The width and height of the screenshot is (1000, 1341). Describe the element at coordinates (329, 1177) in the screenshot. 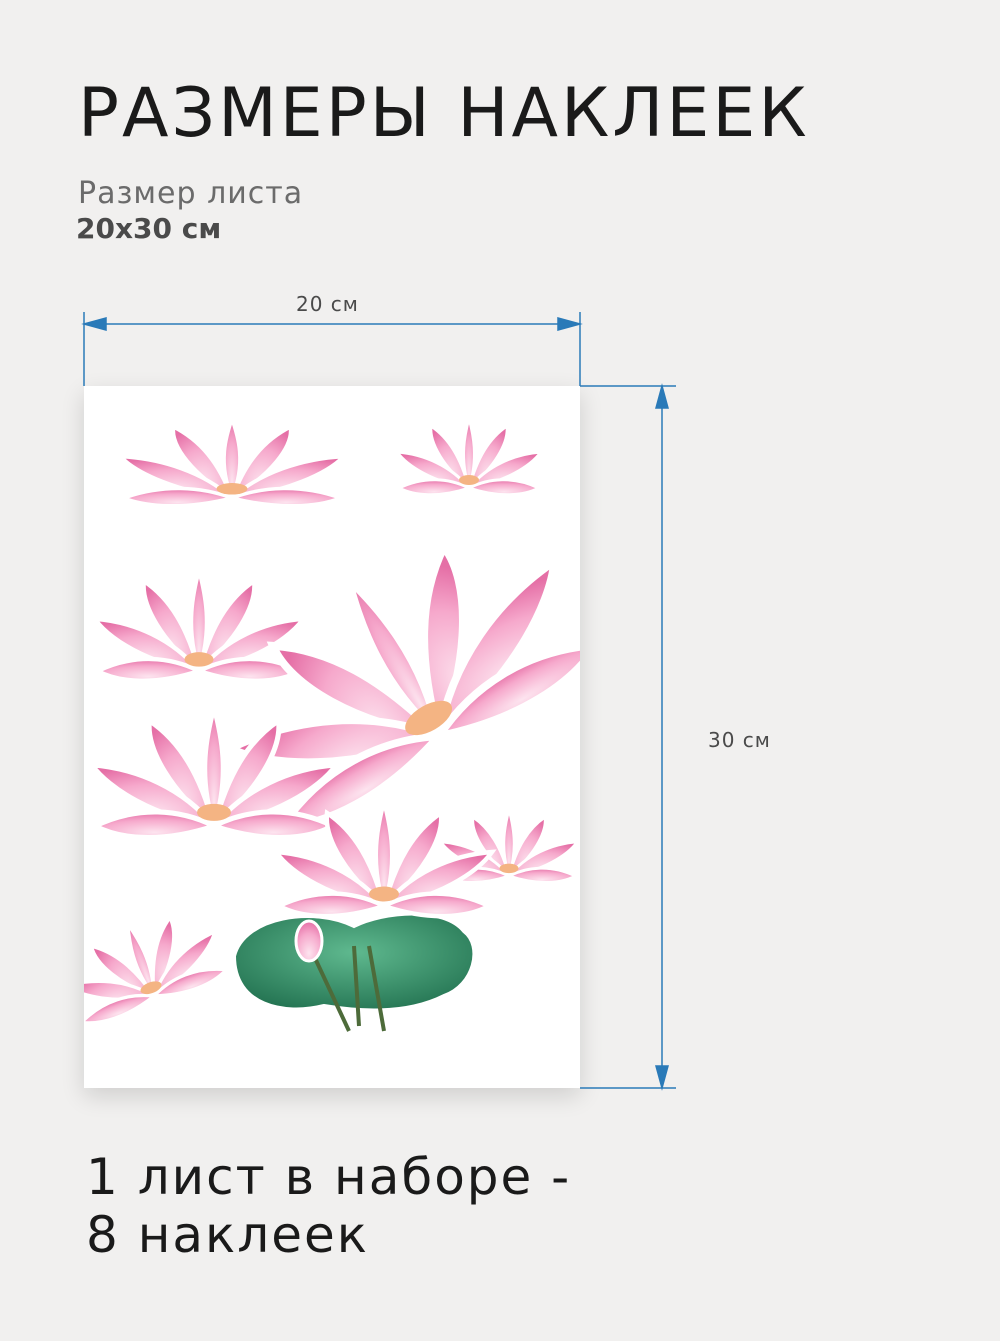

I see `footer-line-1: 1 лист в наборе -` at that location.